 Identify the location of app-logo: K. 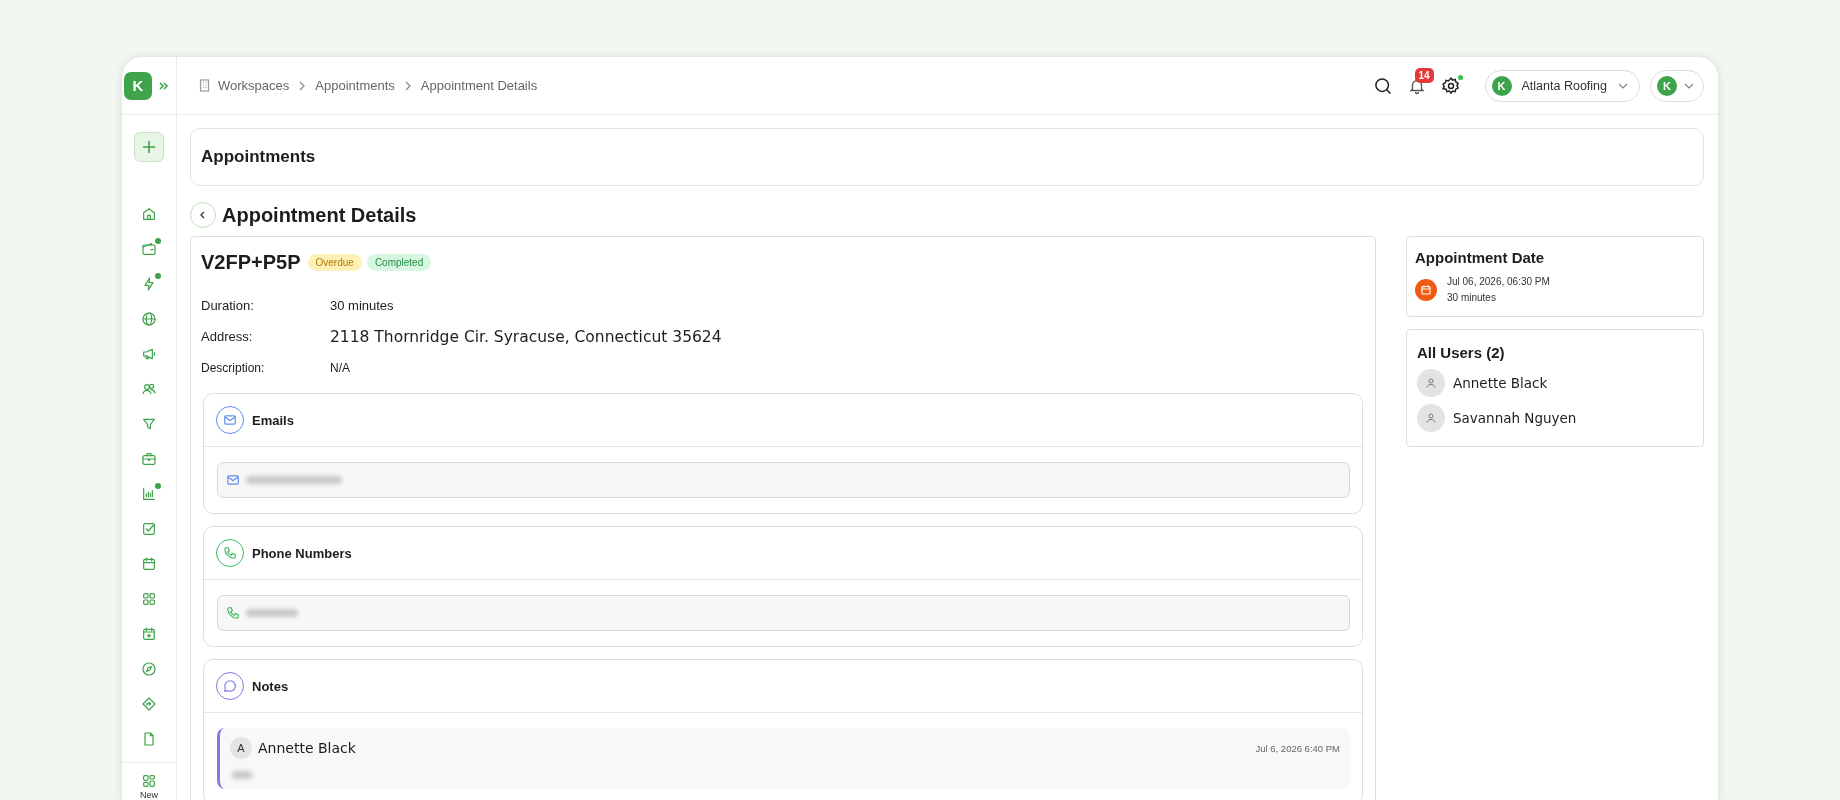
(138, 85).